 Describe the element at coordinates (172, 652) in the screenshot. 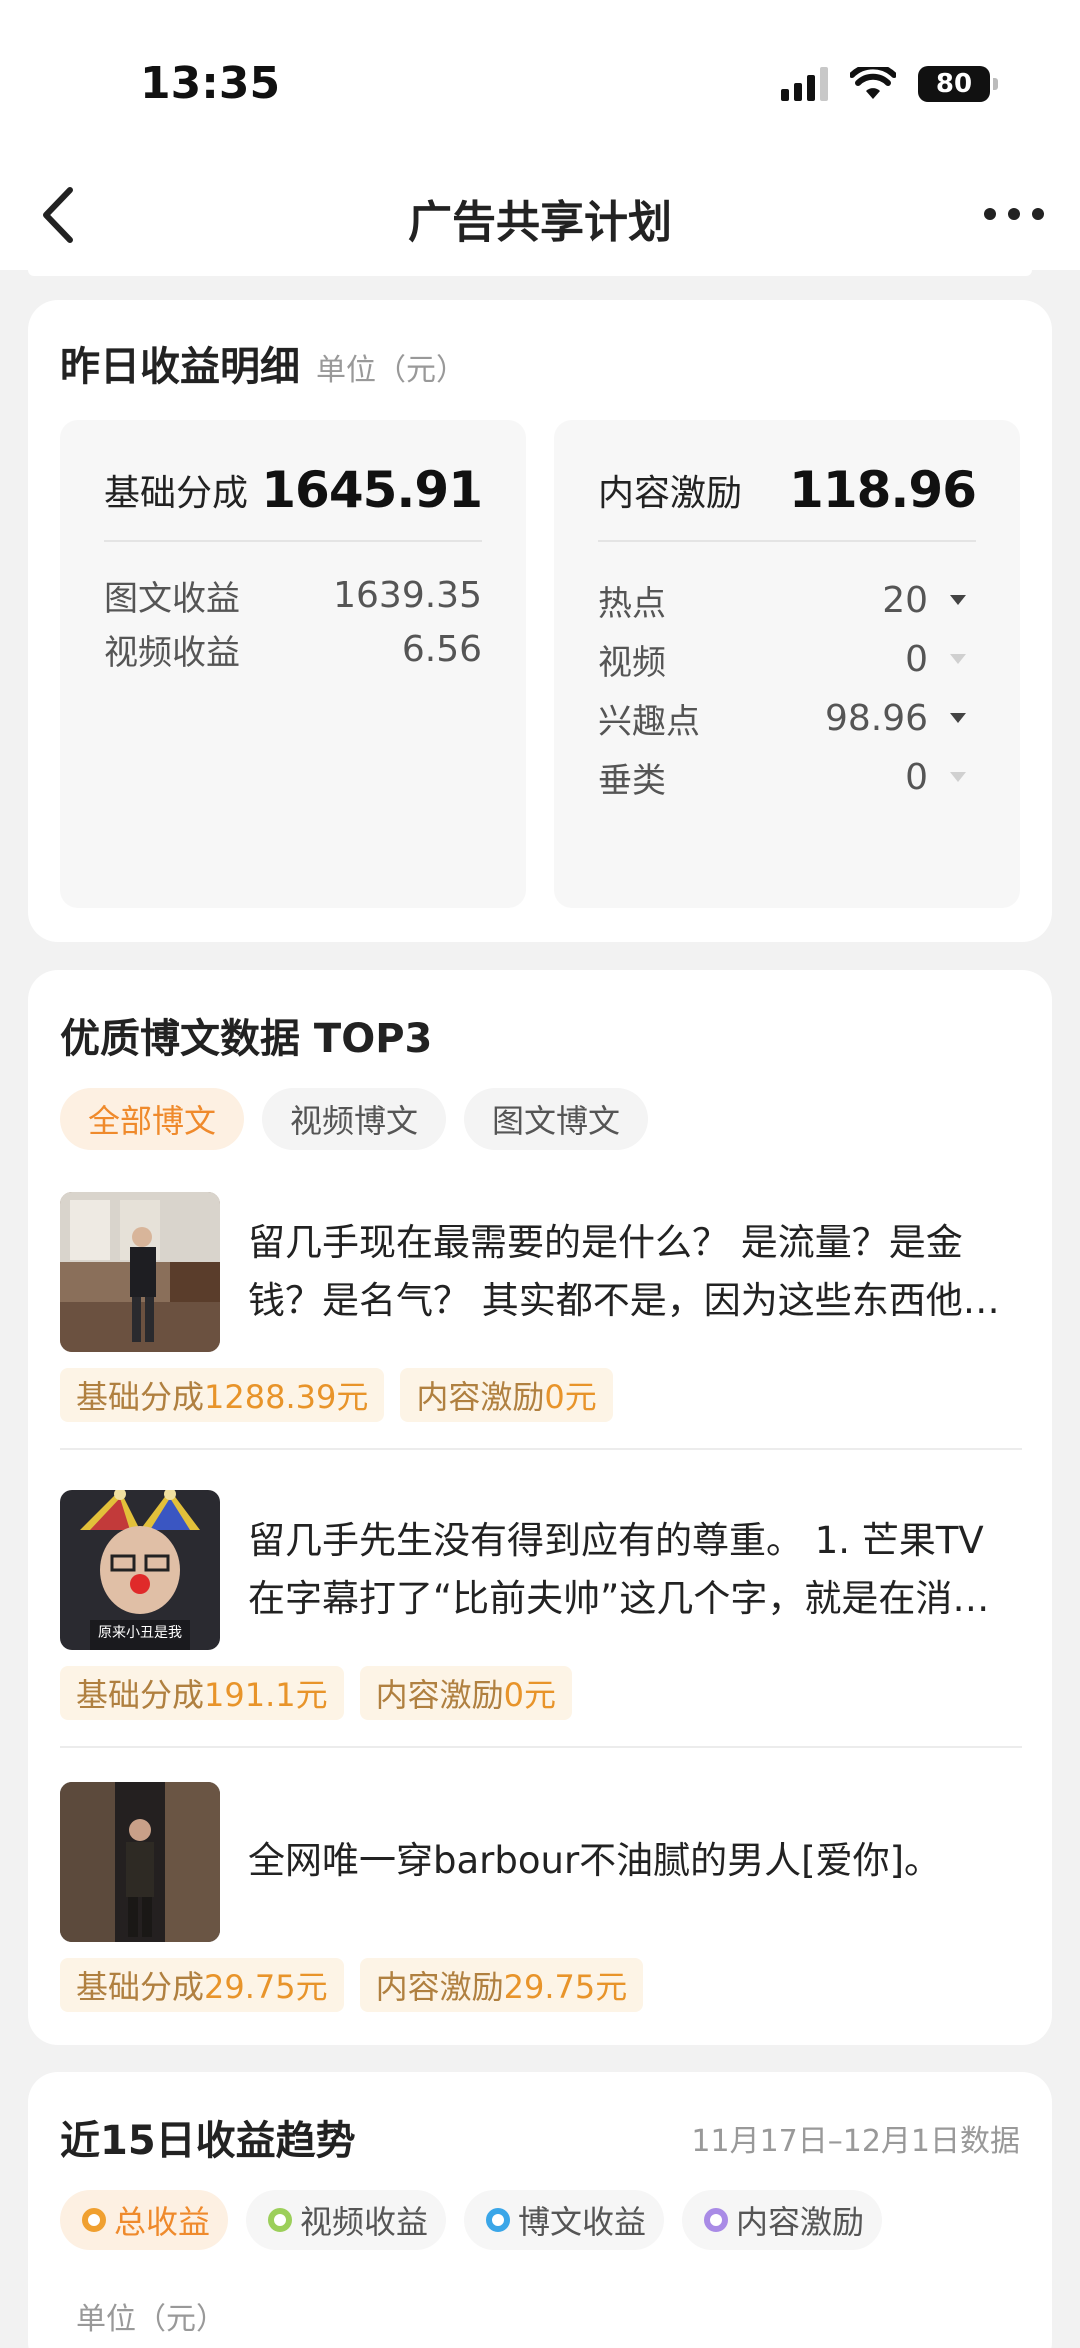

I see `row-label: 视频收益` at that location.